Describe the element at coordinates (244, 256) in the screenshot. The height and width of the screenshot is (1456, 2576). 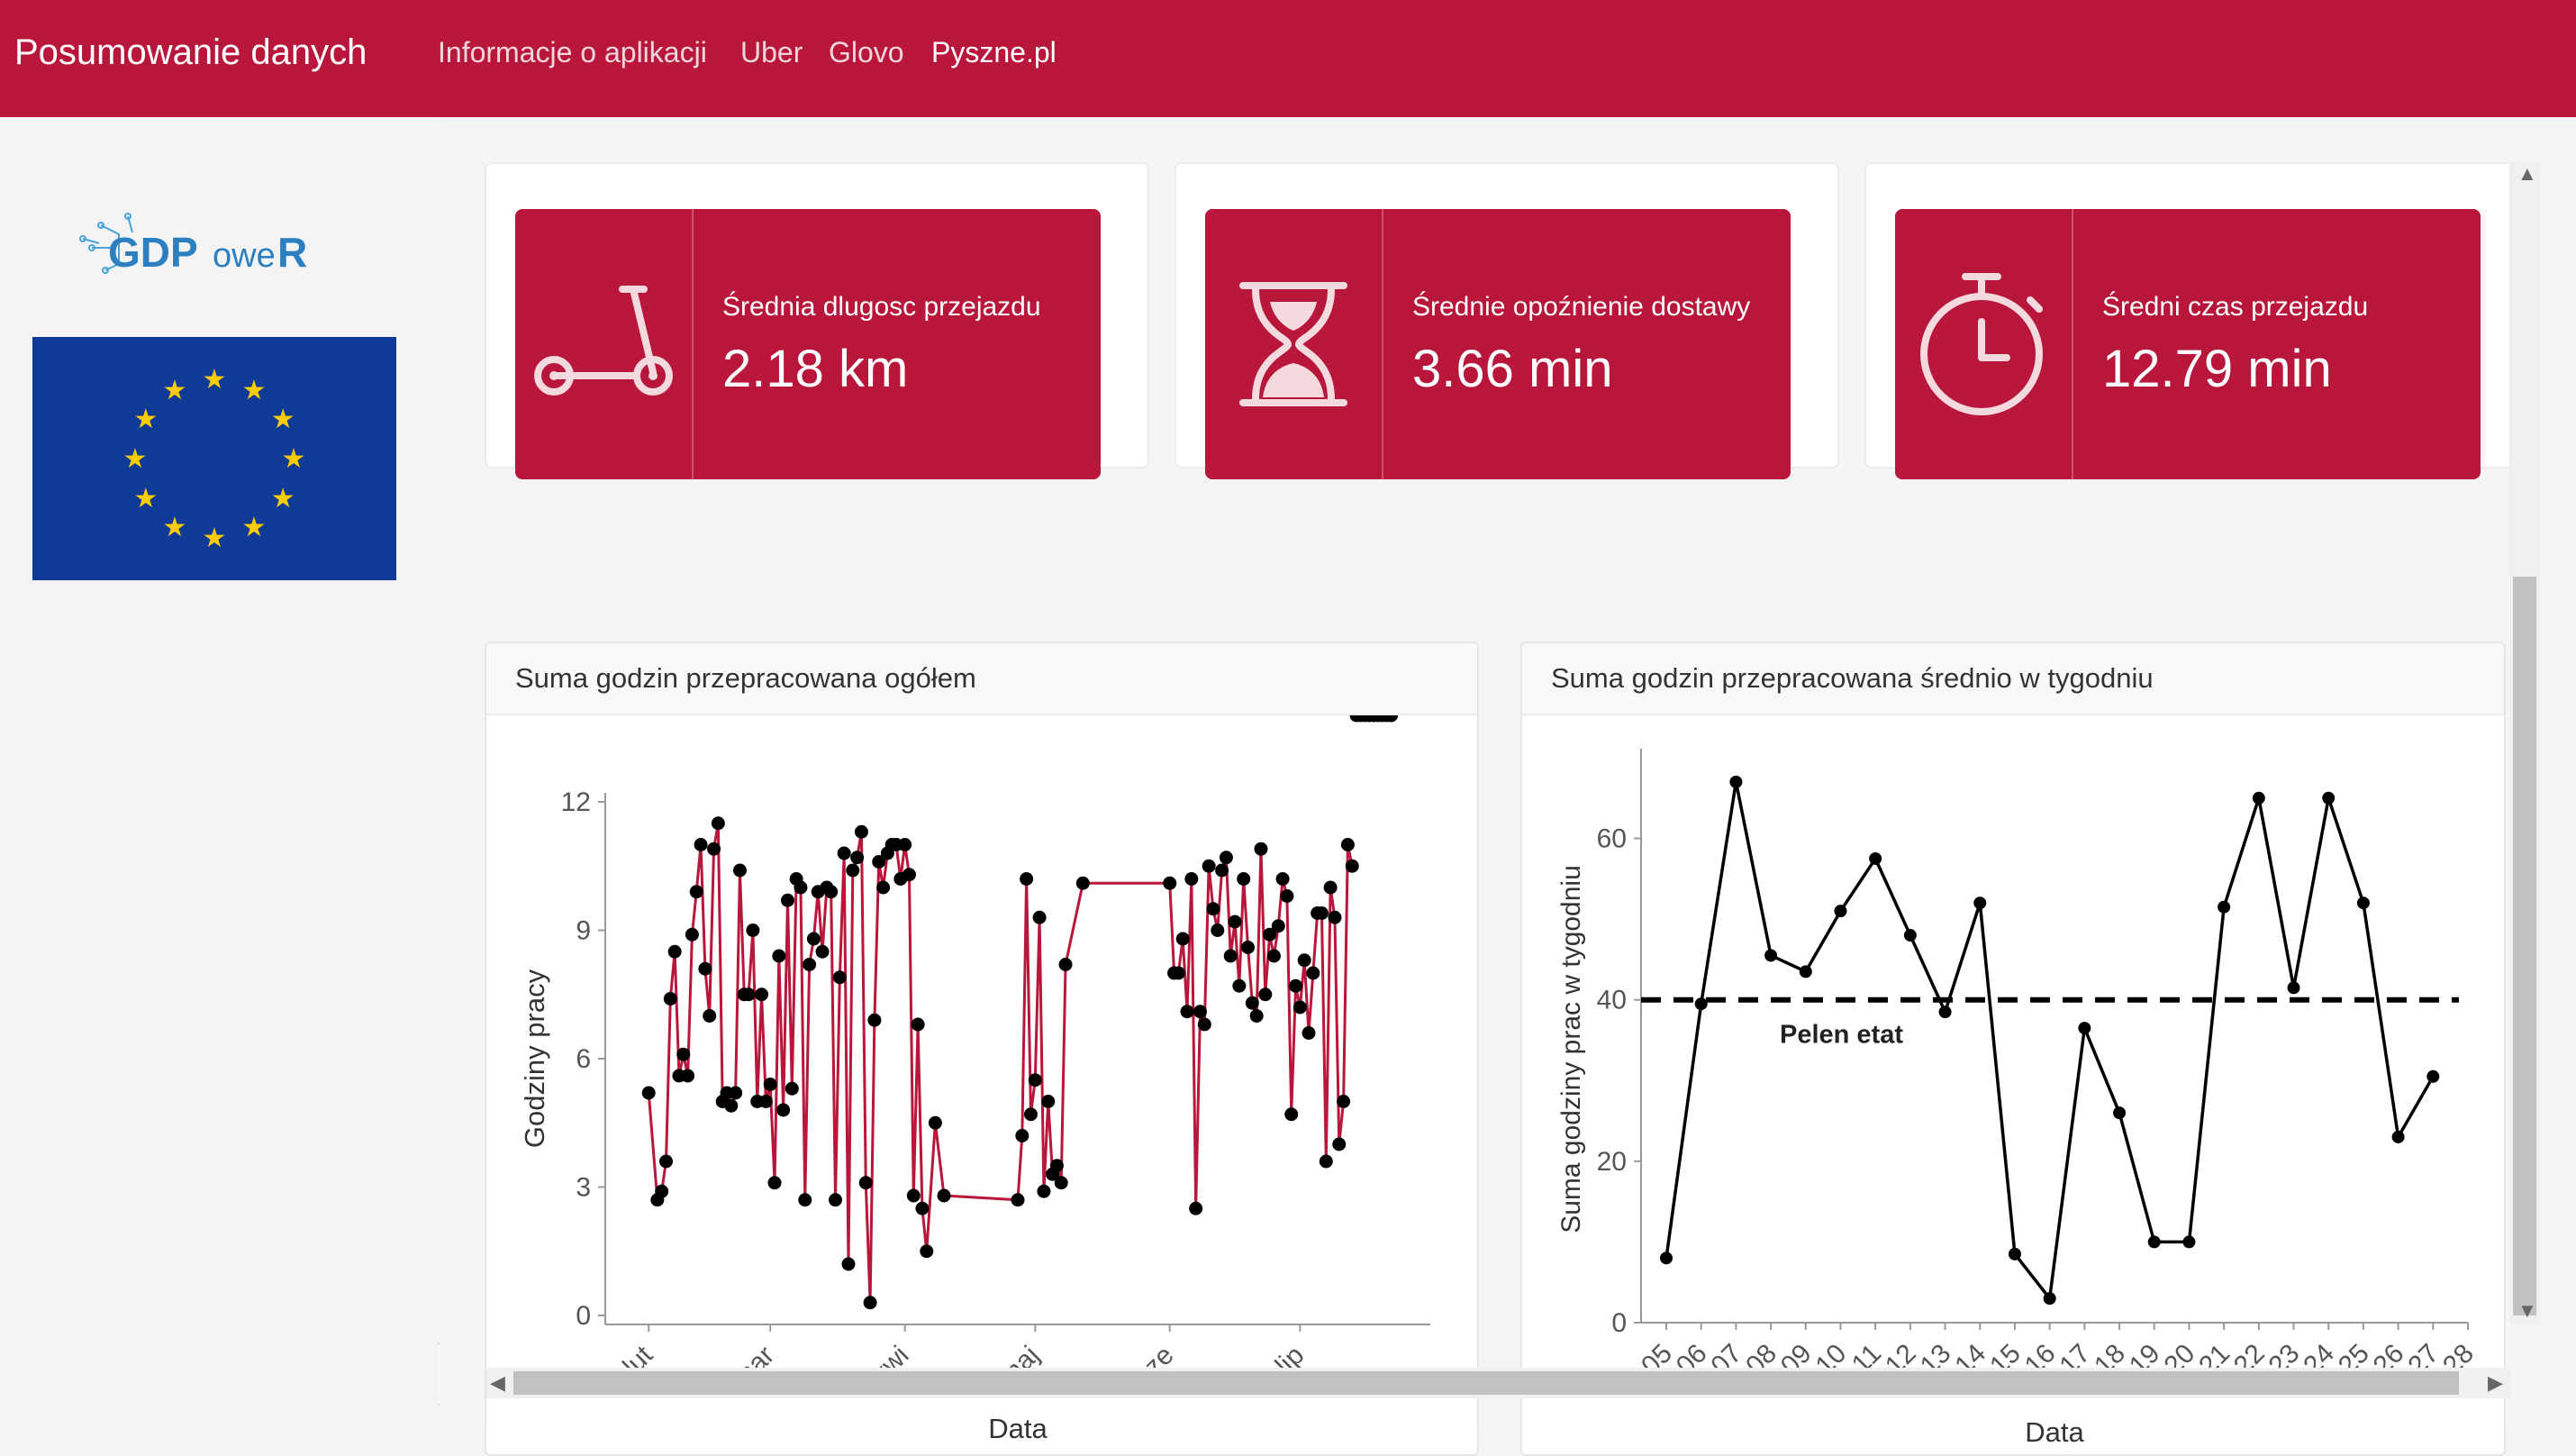
I see `svg-text: owe` at that location.